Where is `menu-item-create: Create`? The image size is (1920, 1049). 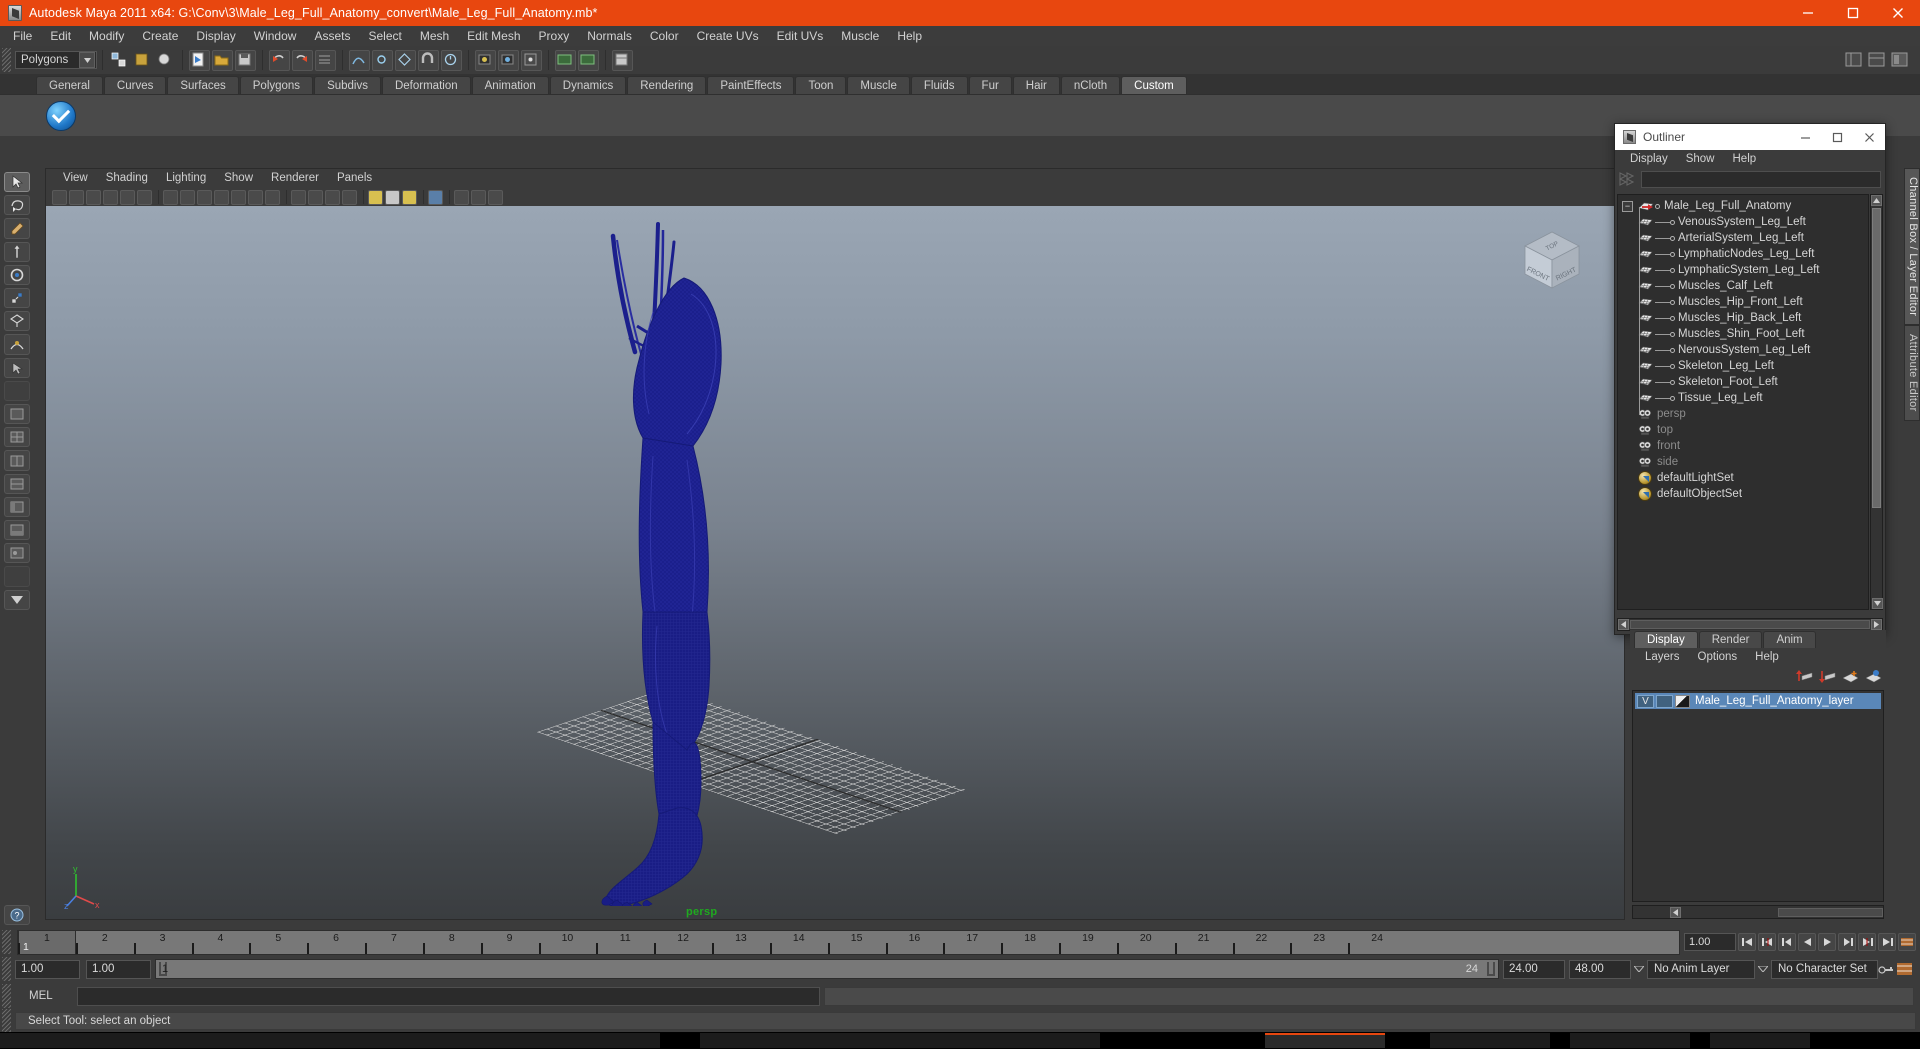
menu-item-create: Create is located at coordinates (160, 36).